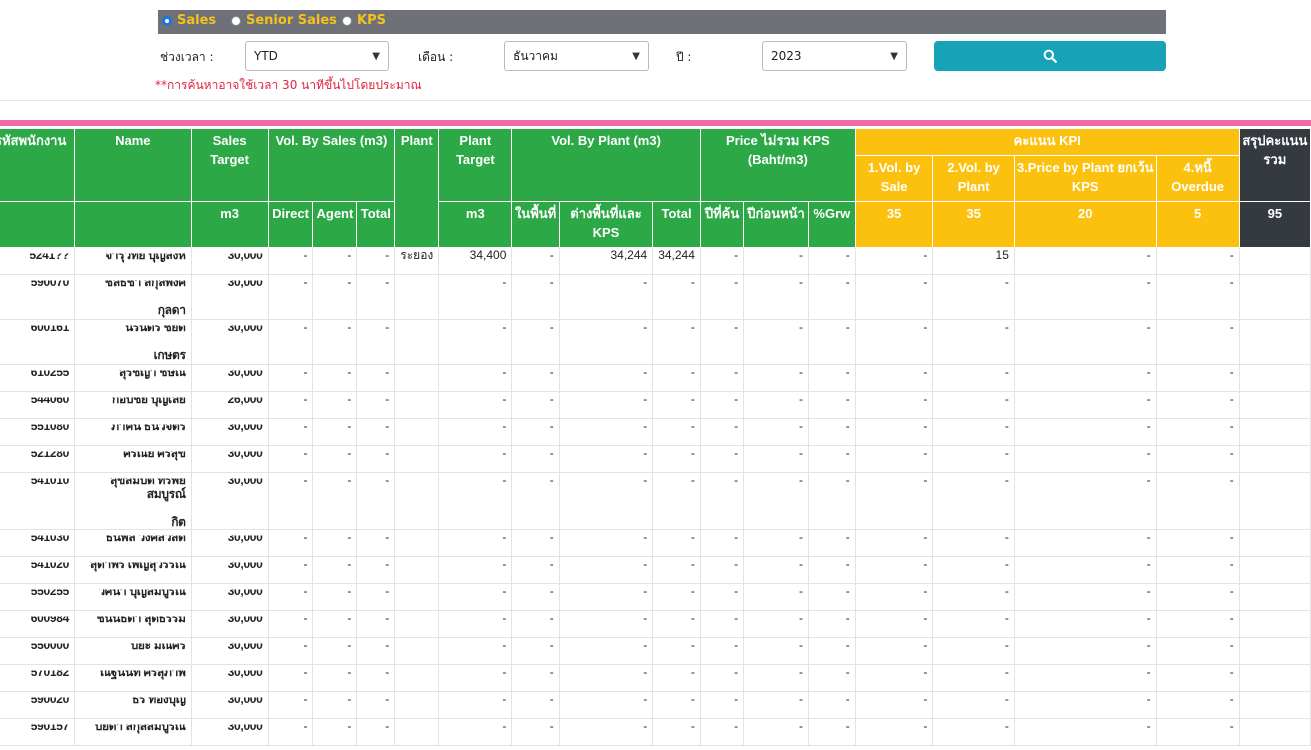  What do you see at coordinates (1047, 142) in the screenshot?
I see `col-kpi-score: คะแนน KPI` at bounding box center [1047, 142].